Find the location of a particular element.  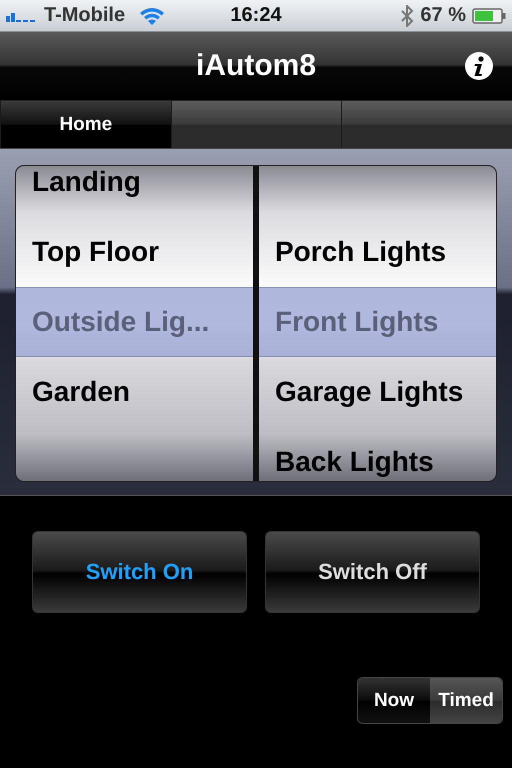

picker-row: Top Floor is located at coordinates (134, 252).